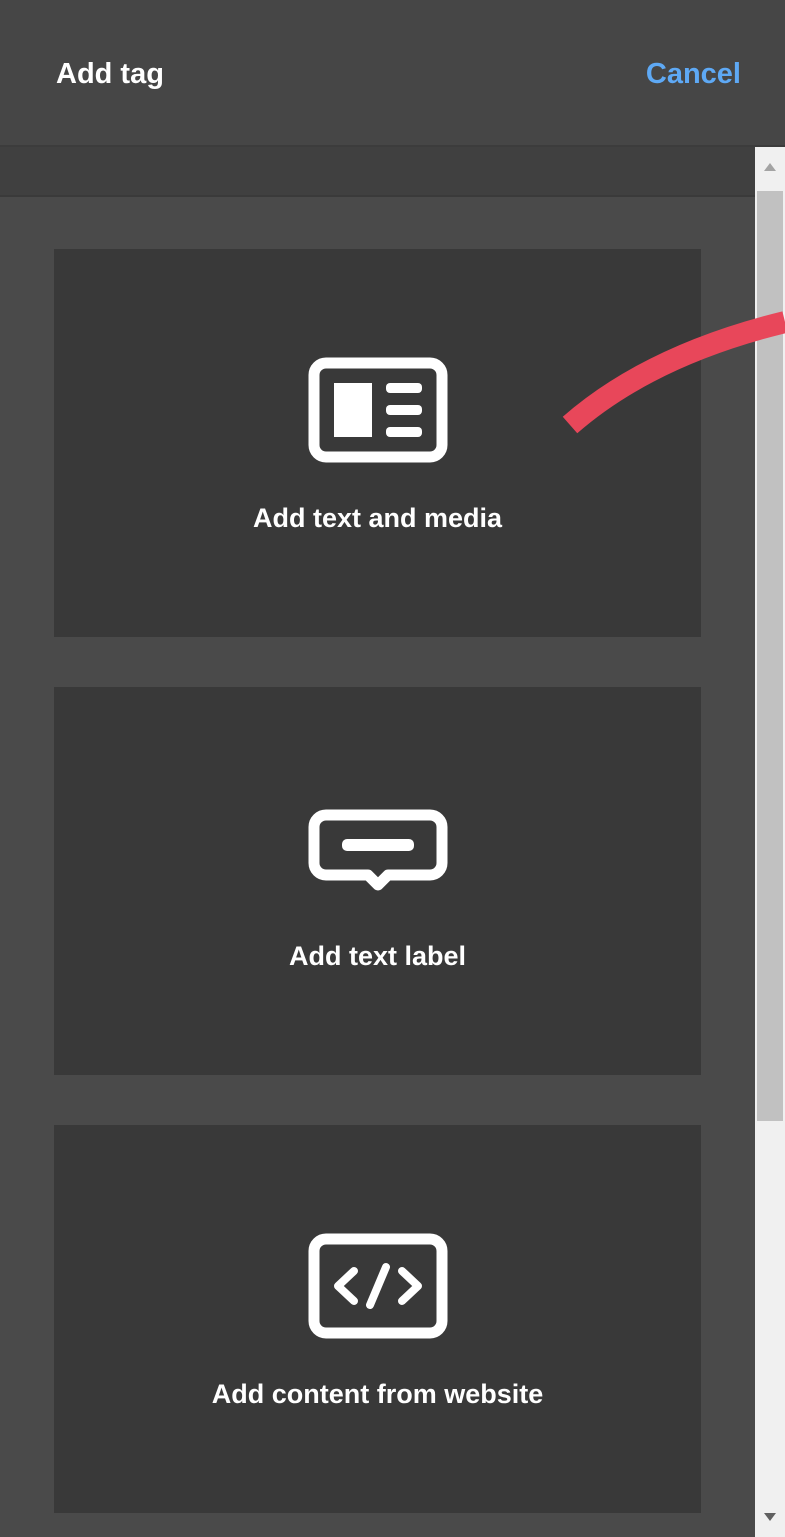  I want to click on option-label: Add content from website, so click(377, 1394).